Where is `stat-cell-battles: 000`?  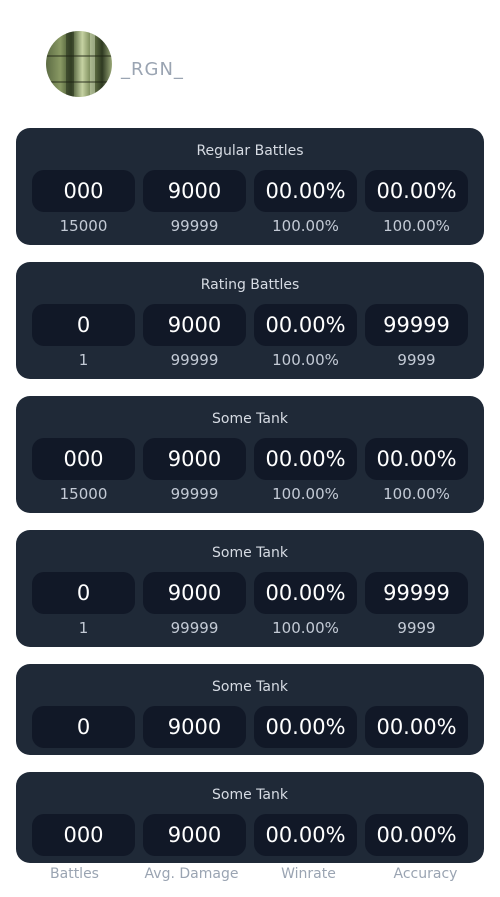 stat-cell-battles: 000 is located at coordinates (83, 835).